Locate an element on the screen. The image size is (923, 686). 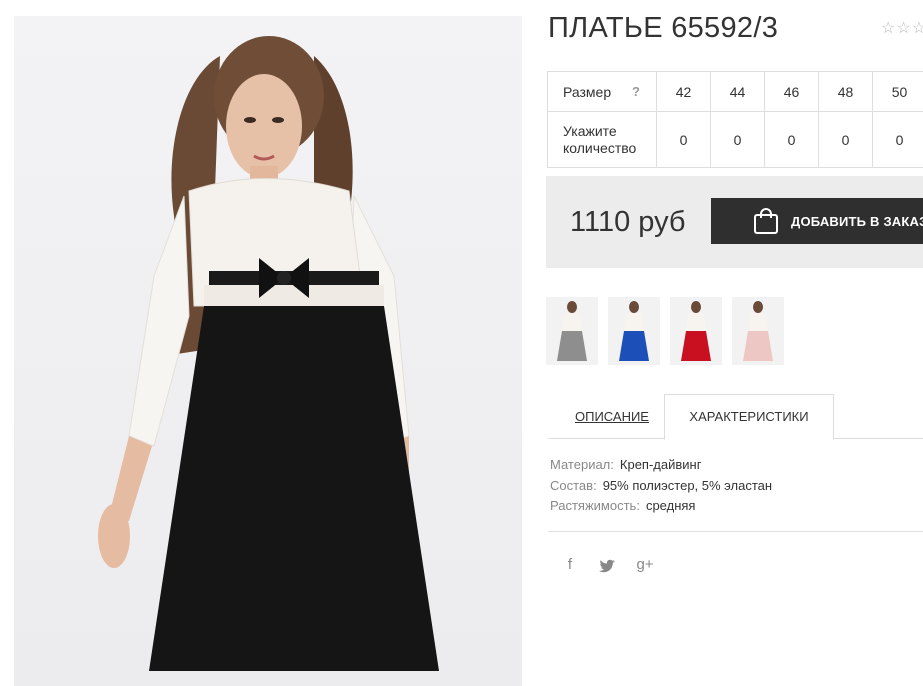
section-divider is located at coordinates (735, 531).